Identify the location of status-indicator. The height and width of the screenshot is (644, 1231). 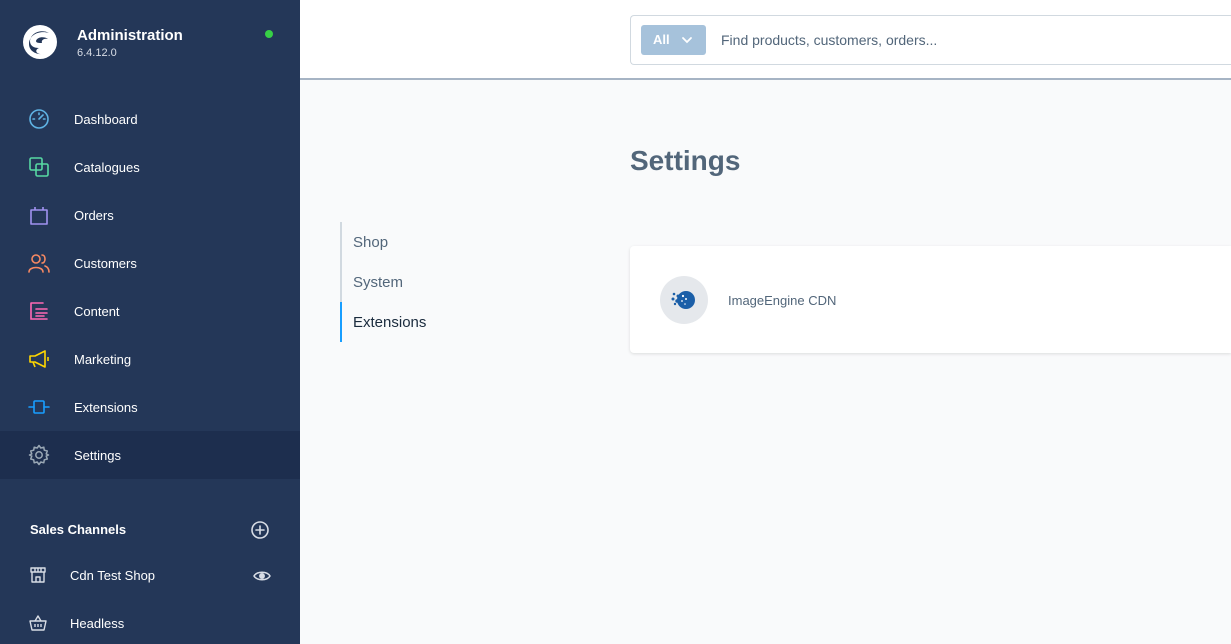
(269, 34).